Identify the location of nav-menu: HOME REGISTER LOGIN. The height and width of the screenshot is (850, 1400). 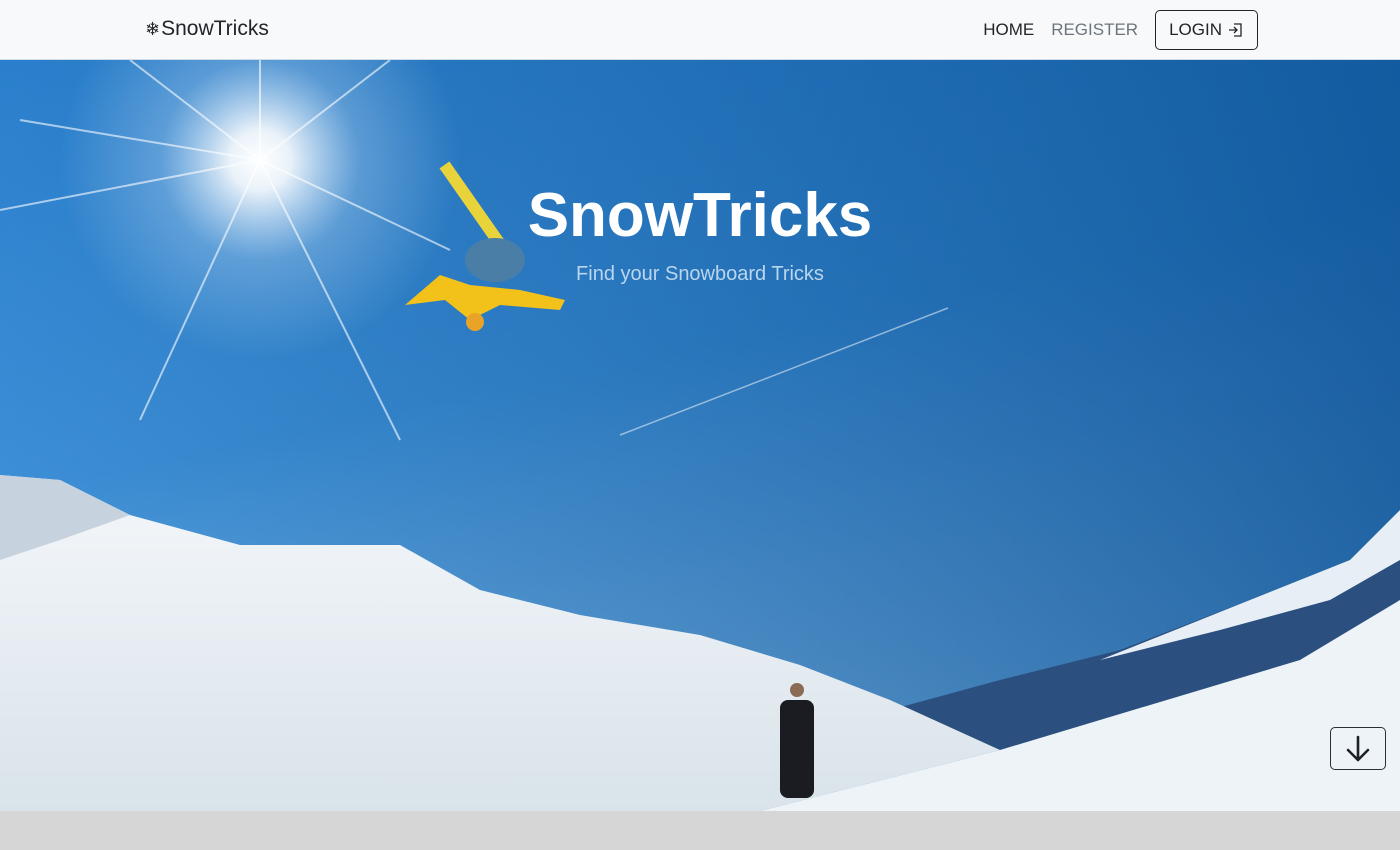
(1120, 30).